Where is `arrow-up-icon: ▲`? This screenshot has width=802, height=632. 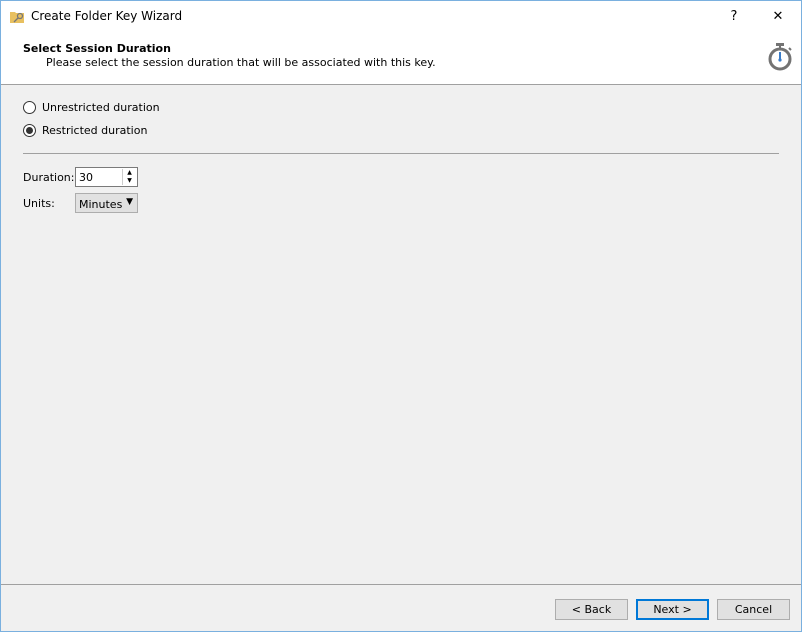 arrow-up-icon: ▲ is located at coordinates (129, 173).